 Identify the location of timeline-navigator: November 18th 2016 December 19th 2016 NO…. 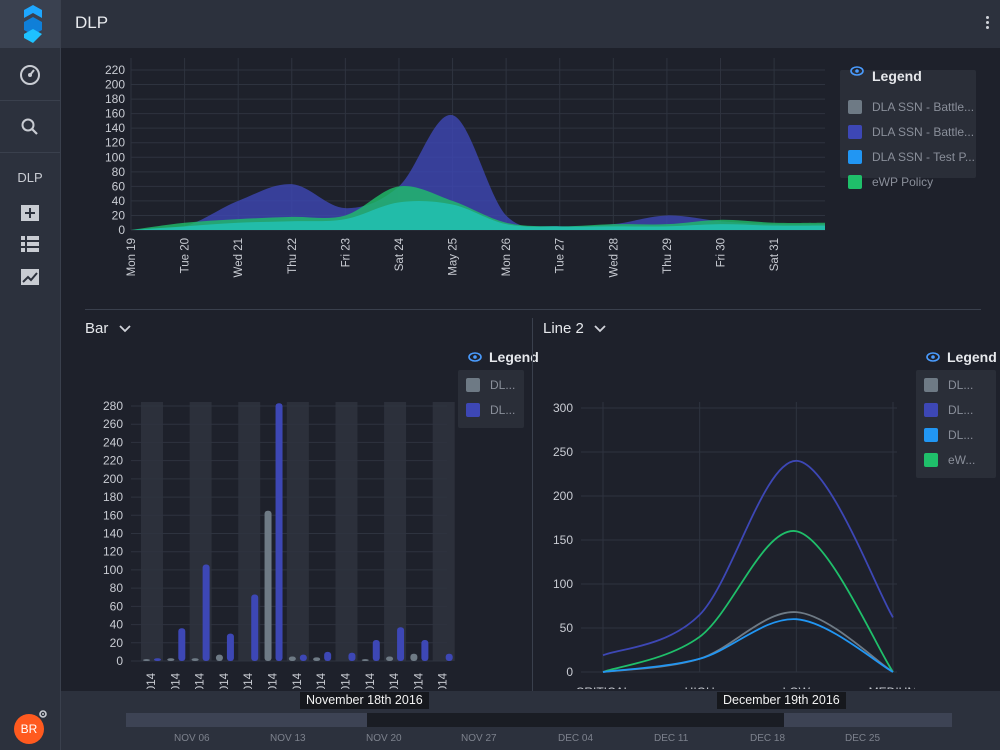
(530, 720).